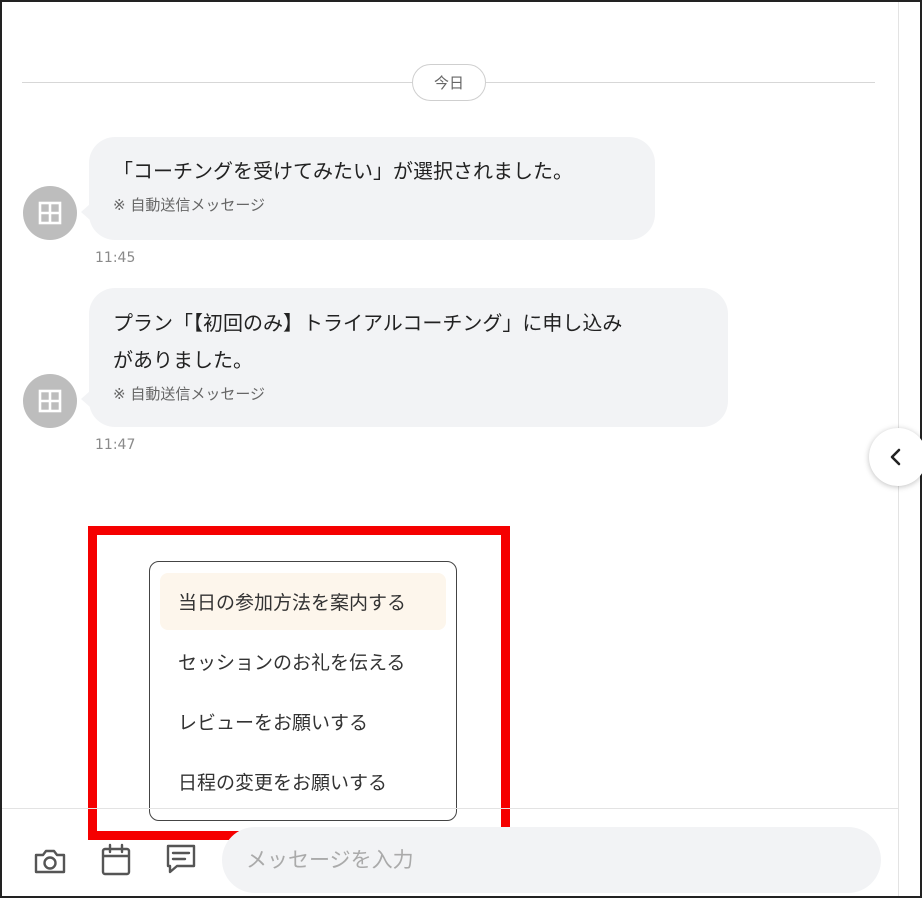 The width and height of the screenshot is (922, 898). Describe the element at coordinates (115, 445) in the screenshot. I see `message-timestamp: 11:47` at that location.